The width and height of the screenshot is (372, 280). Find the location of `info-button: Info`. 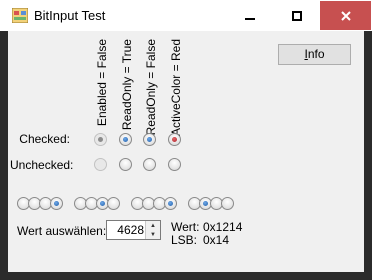

info-button: Info is located at coordinates (314, 54).